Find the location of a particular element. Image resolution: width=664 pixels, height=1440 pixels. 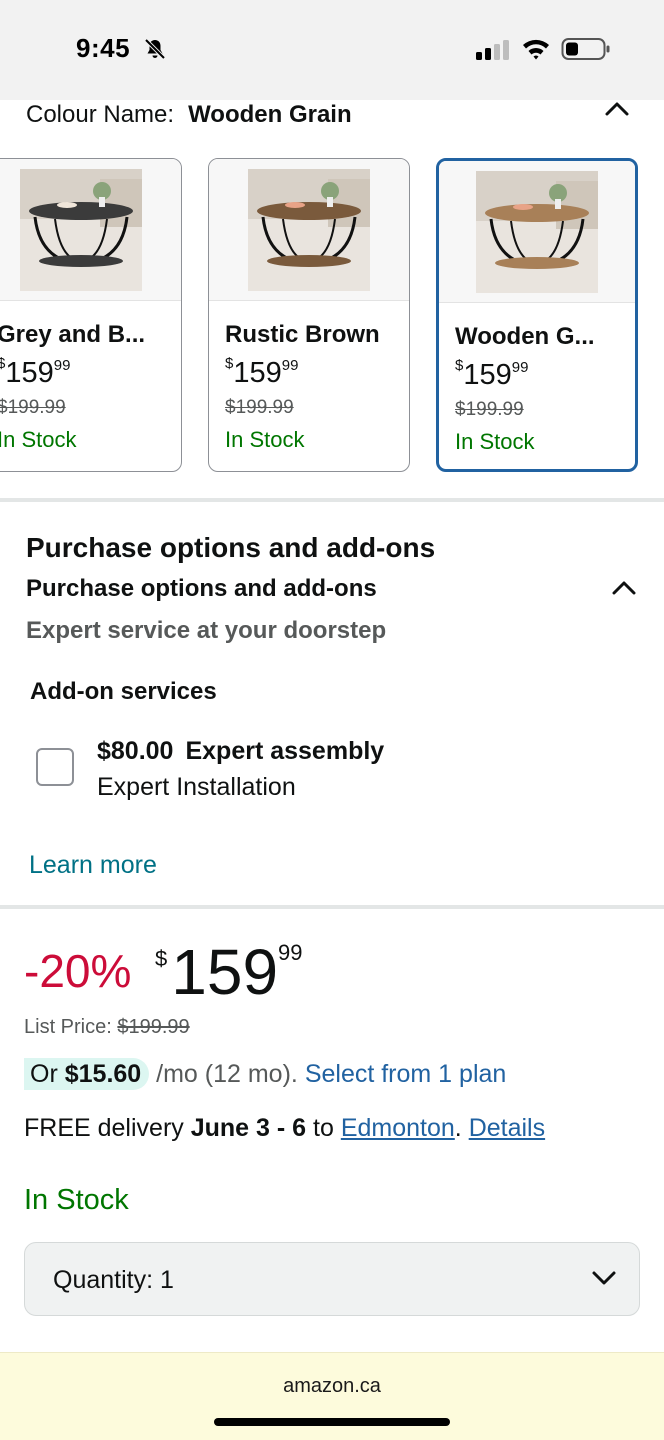

browser-address-bar: amazon.ca is located at coordinates (332, 1396).